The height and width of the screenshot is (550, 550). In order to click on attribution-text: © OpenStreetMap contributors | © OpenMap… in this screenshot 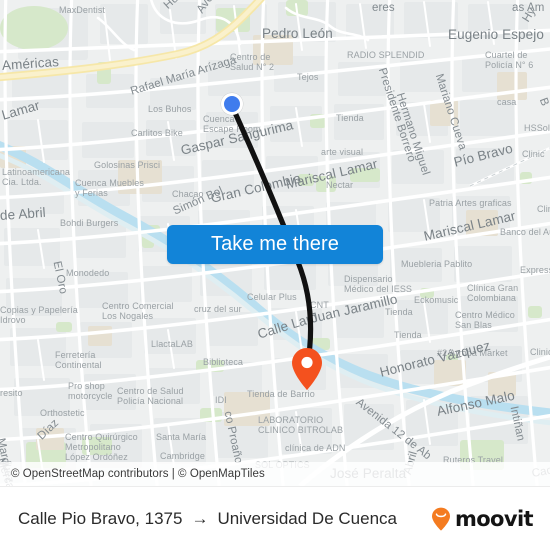, I will do `click(138, 474)`.